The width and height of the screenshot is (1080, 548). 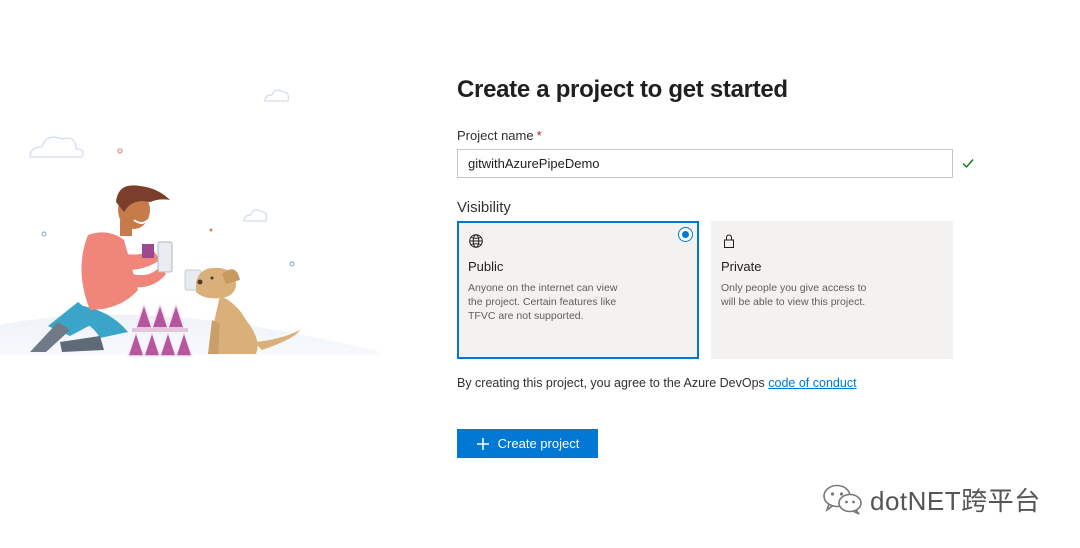 I want to click on wechat-icon, so click(x=842, y=499).